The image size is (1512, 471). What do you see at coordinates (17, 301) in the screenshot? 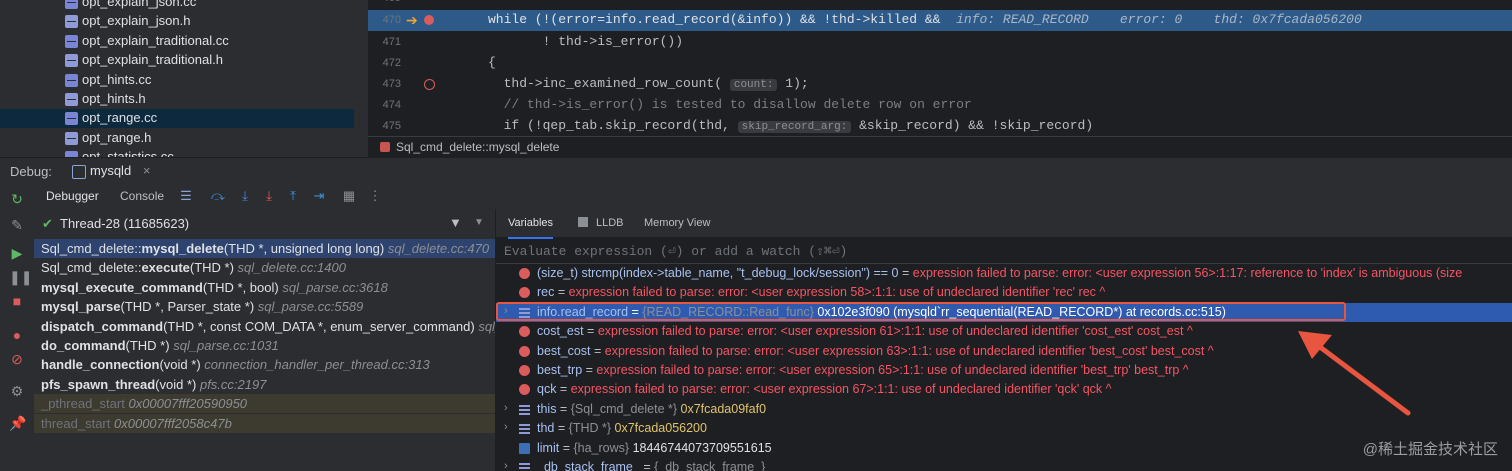
I see `stop-icon: ■` at bounding box center [17, 301].